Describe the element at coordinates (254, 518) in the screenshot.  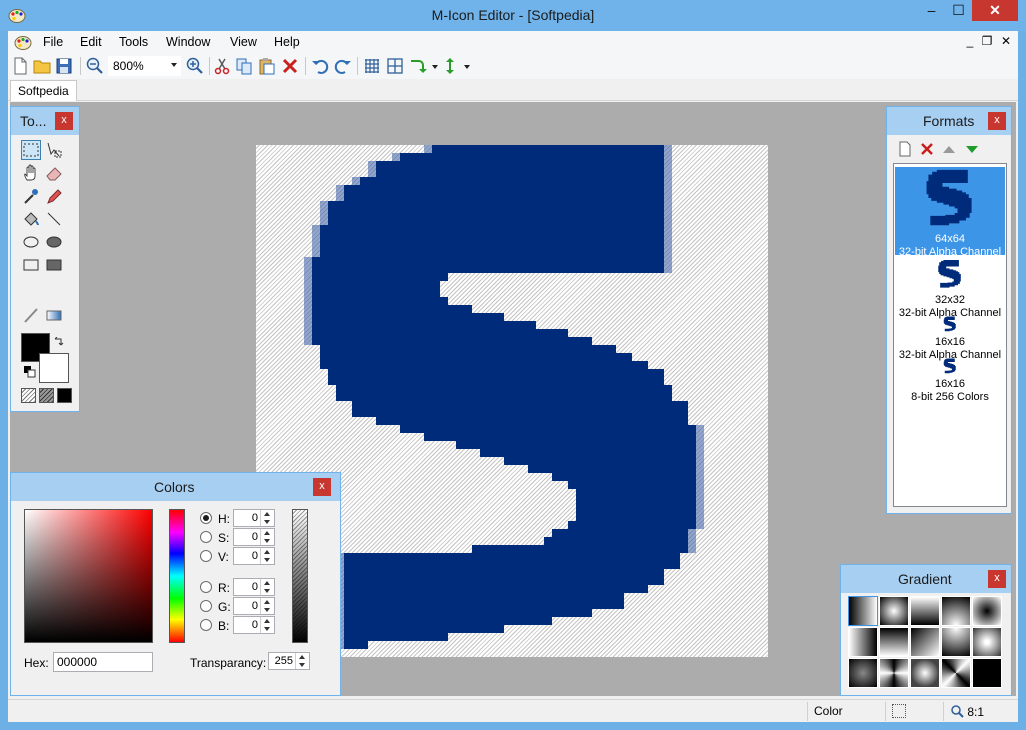
I see `h-spinner: 0` at that location.